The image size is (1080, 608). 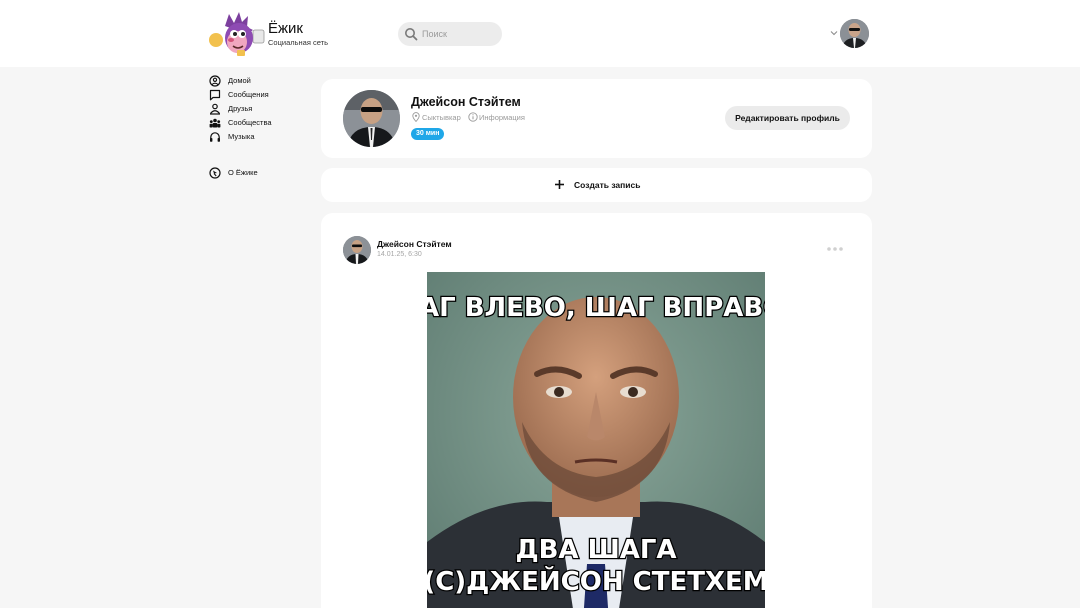 I want to click on sidebar-item-label: Сообщества, so click(x=250, y=122).